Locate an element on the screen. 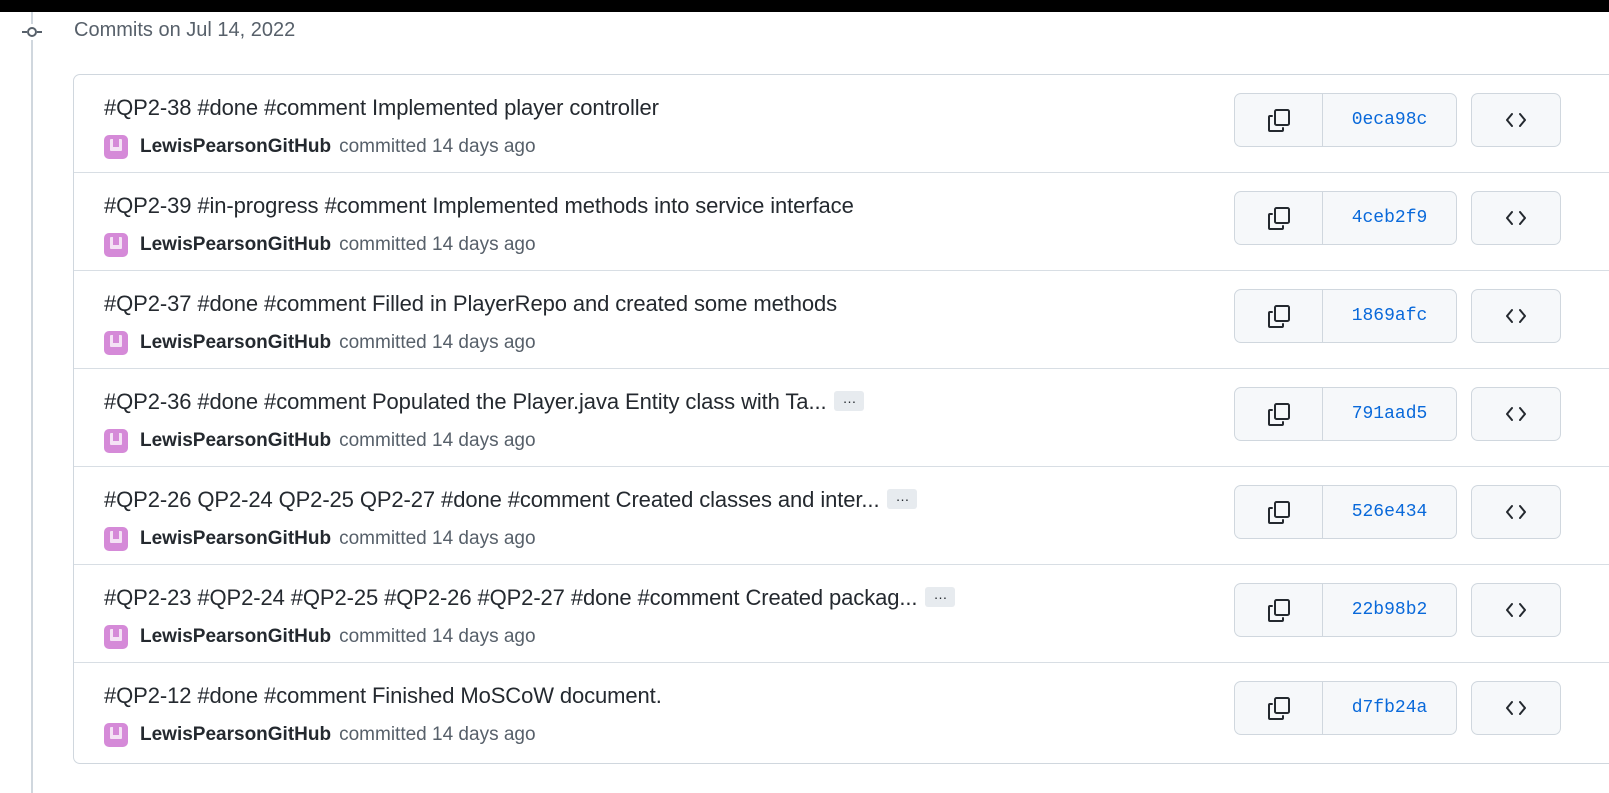  commit-sha-link: d7fb24a is located at coordinates (1389, 708).